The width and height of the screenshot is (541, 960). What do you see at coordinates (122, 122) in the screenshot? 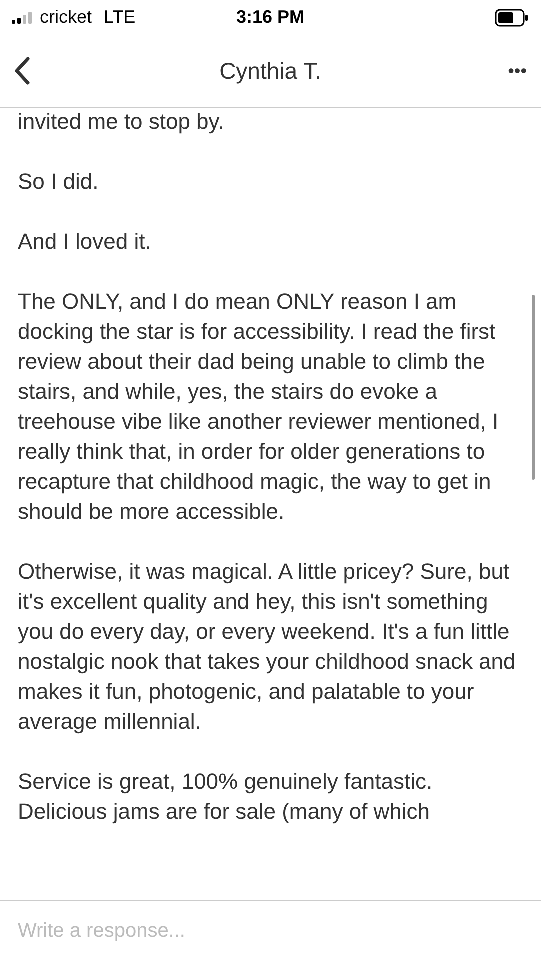
I see `review-paragraph: invited me to stop by.` at bounding box center [122, 122].